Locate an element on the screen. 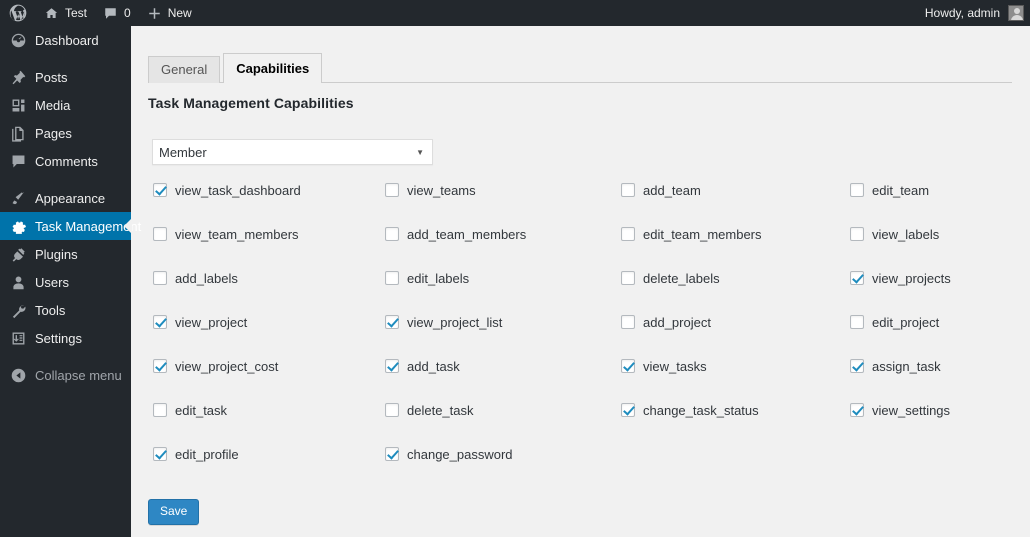 Image resolution: width=1030 pixels, height=537 pixels. capability-edit-team-members: edit_team_members is located at coordinates (732, 234).